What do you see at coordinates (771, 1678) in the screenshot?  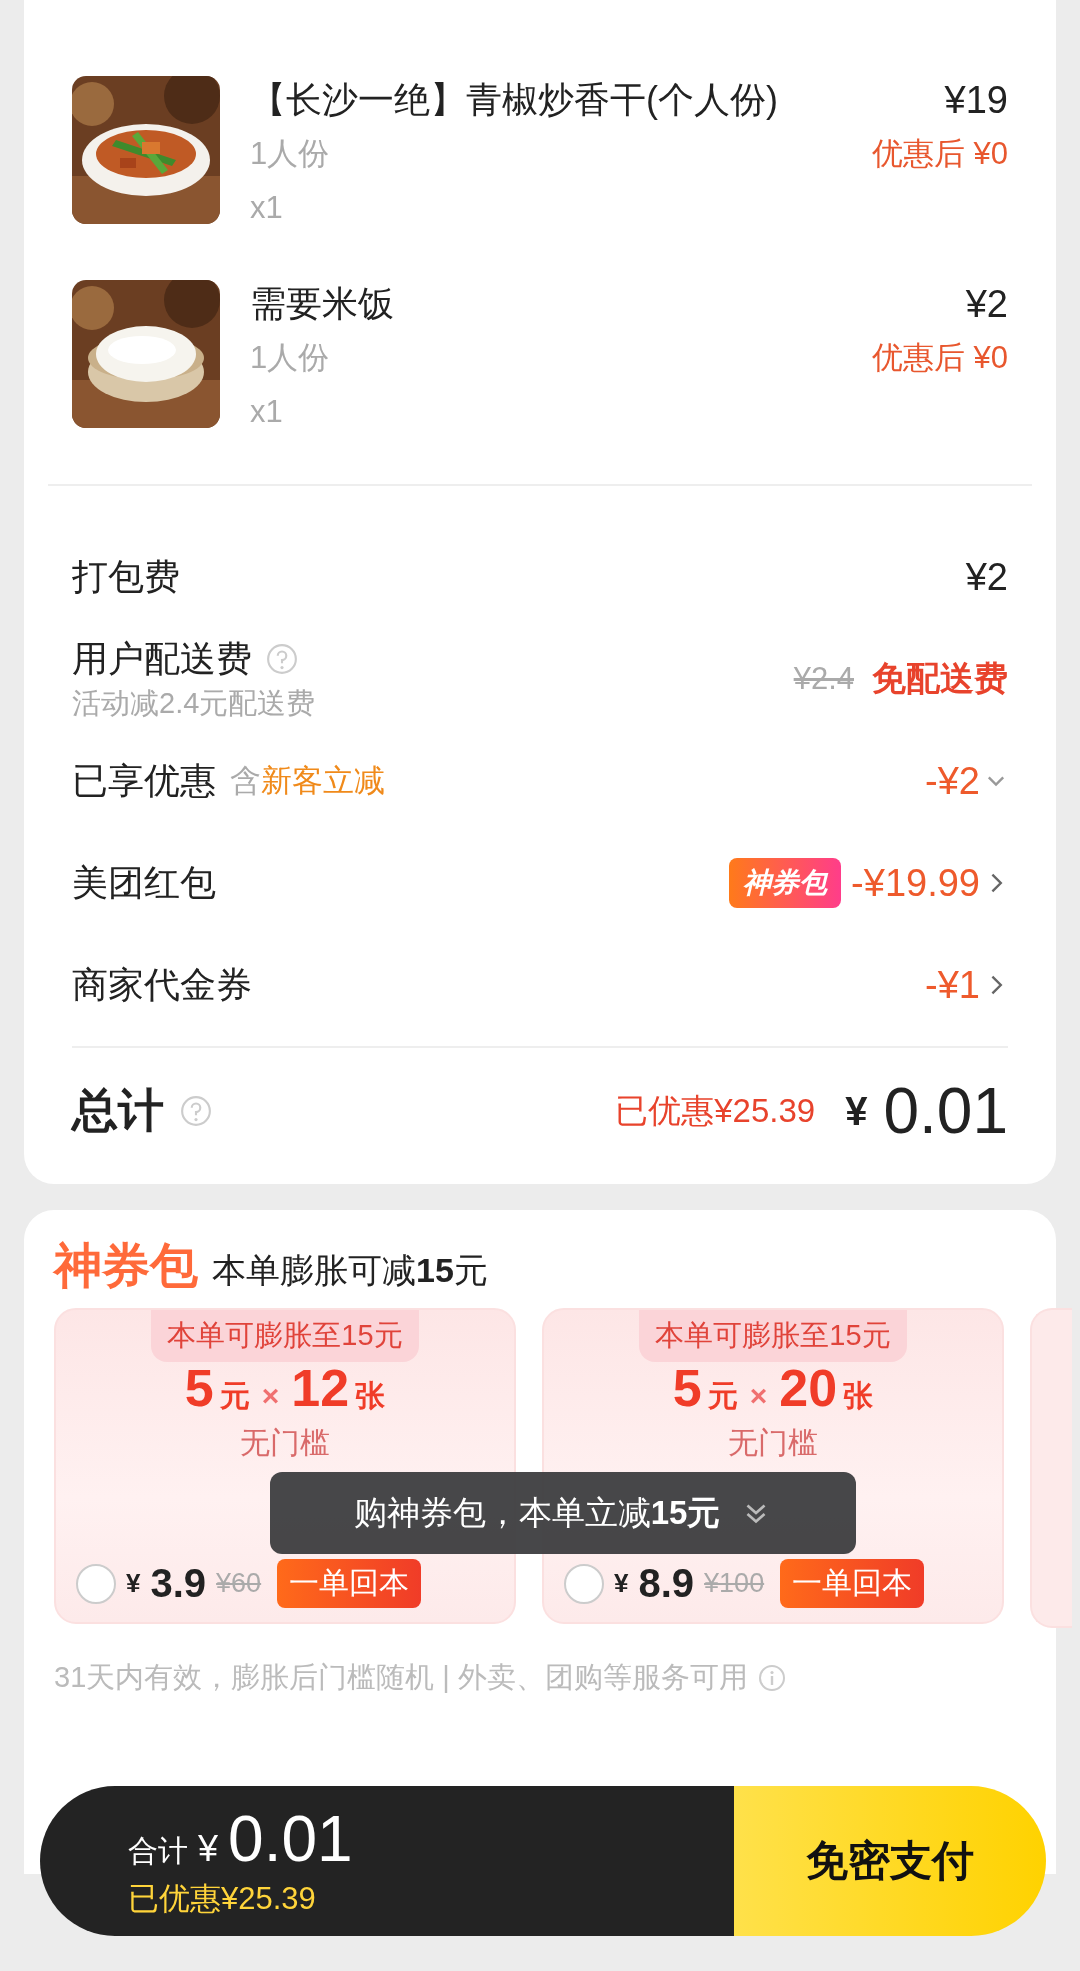 I see `info-icon` at bounding box center [771, 1678].